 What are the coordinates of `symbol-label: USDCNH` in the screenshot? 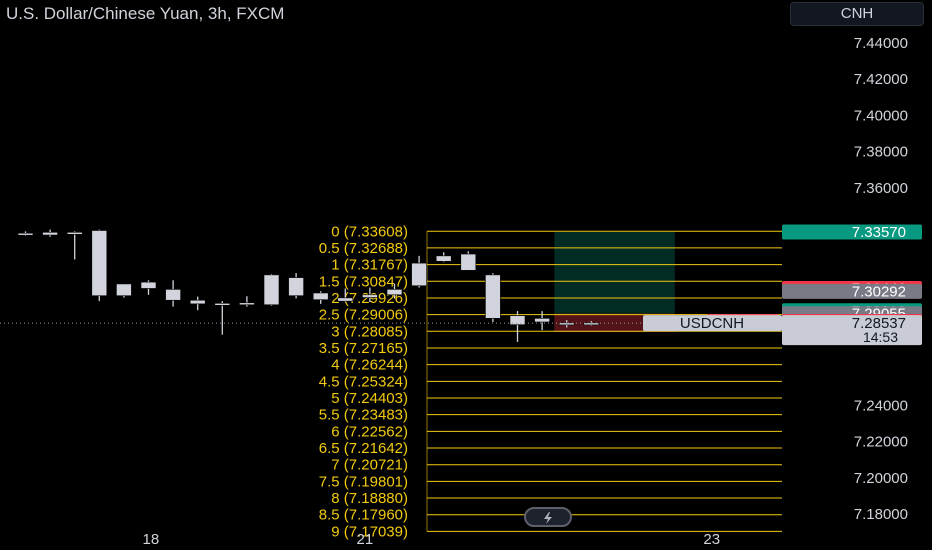 It's located at (712, 323).